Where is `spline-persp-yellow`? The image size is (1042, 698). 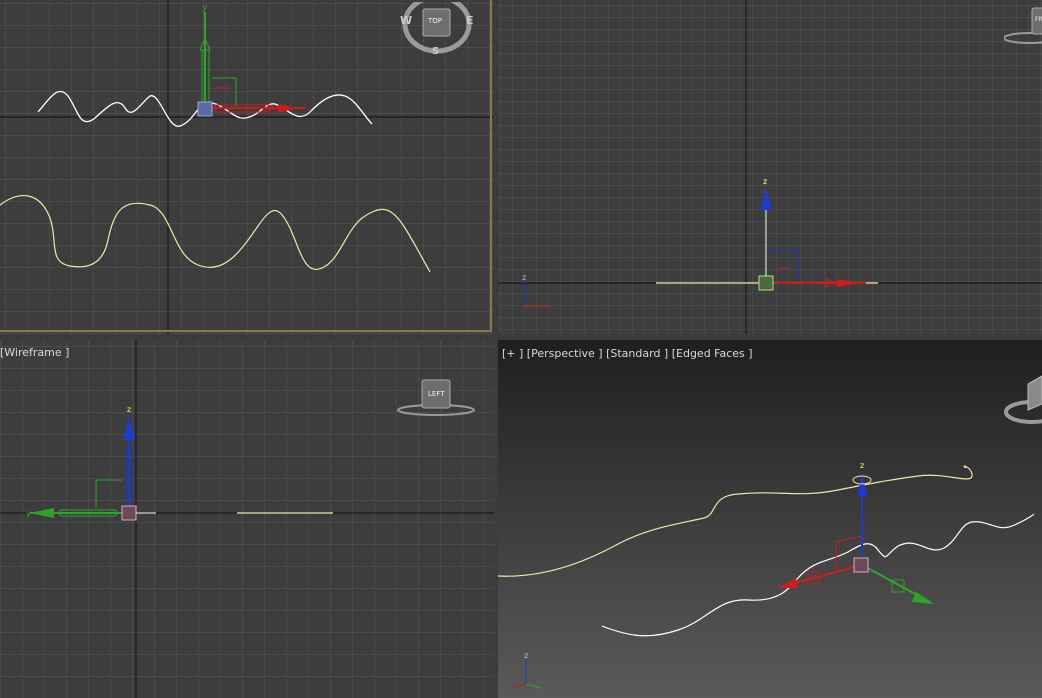 spline-persp-yellow is located at coordinates (735, 521).